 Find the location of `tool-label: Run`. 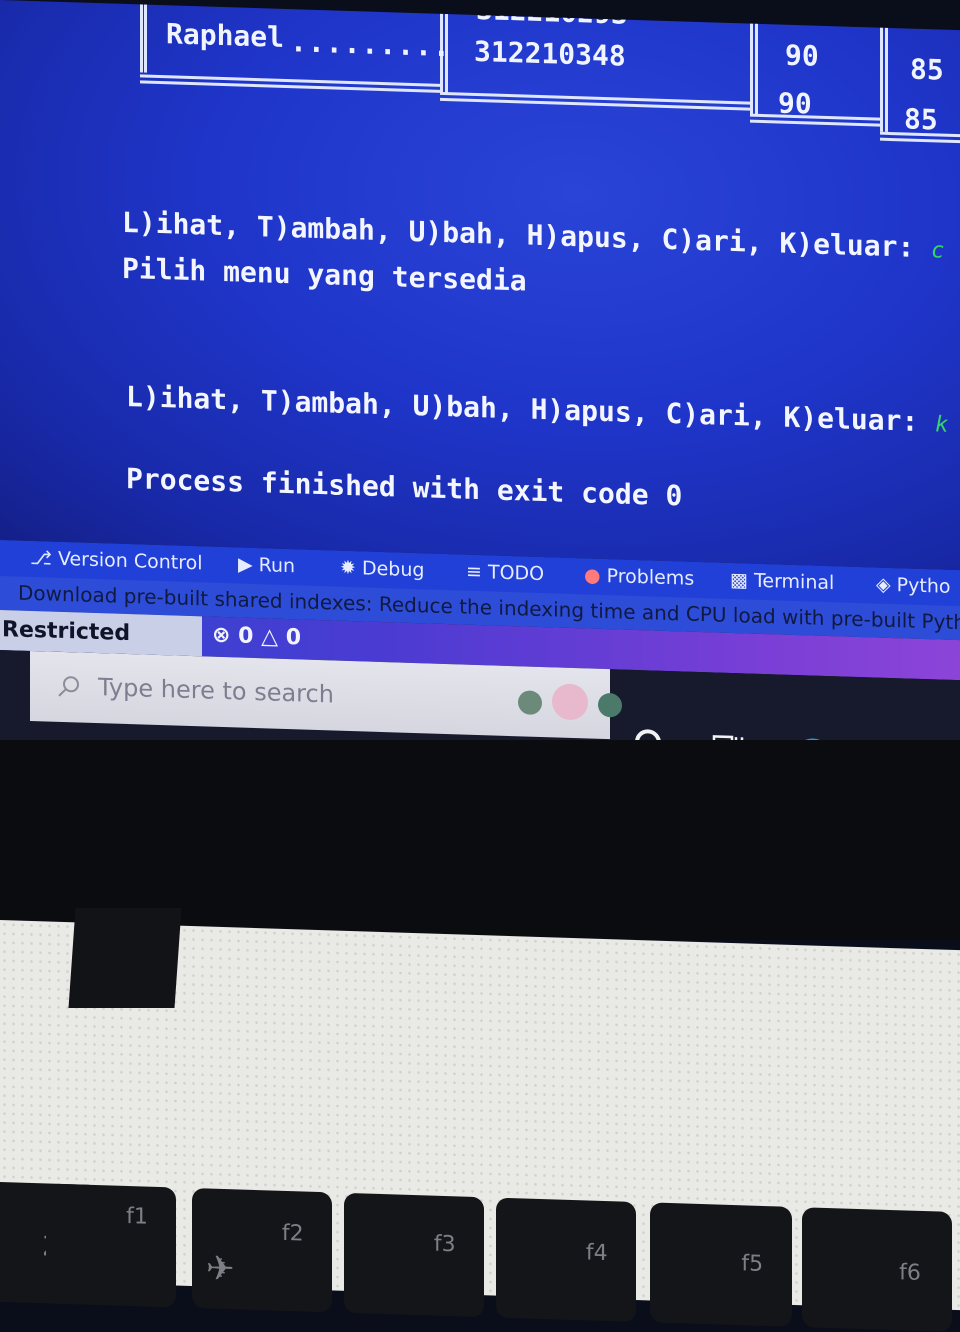

tool-label: Run is located at coordinates (277, 566).